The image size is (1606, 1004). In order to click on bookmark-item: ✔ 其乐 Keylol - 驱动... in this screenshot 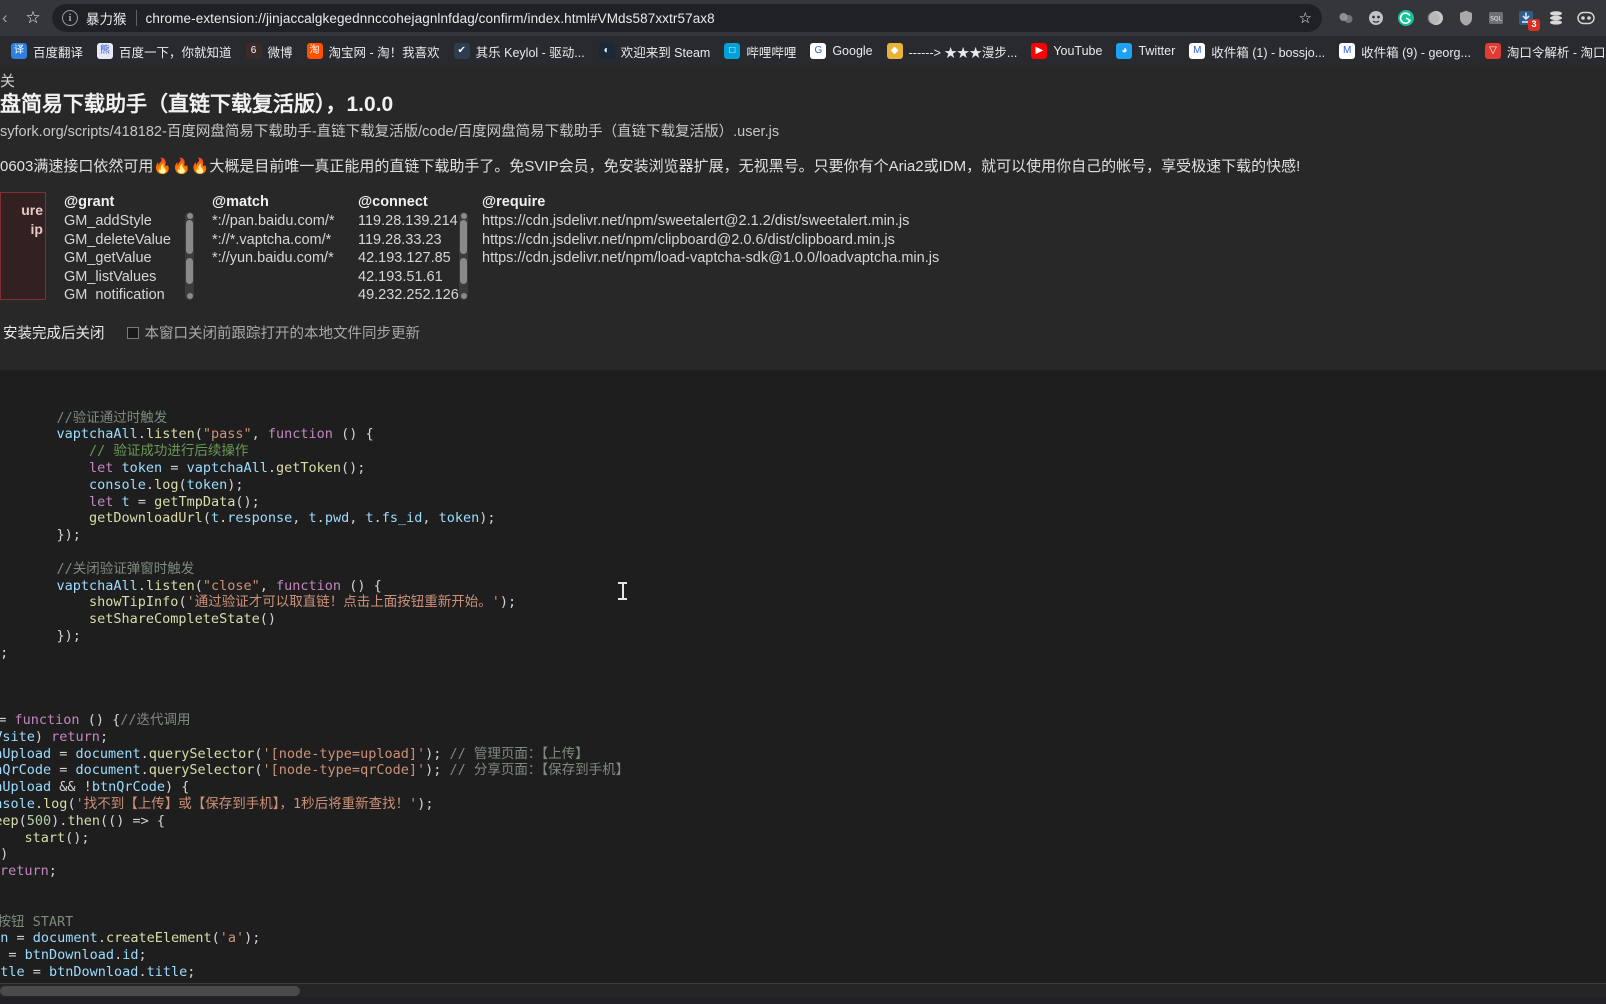, I will do `click(519, 51)`.